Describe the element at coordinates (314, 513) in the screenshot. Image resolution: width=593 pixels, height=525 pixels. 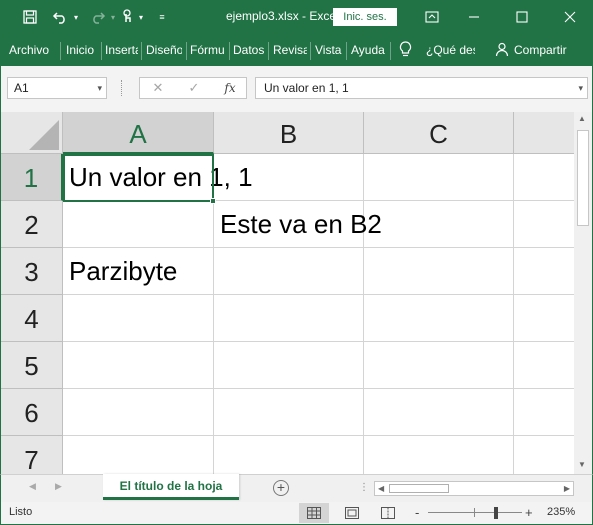
I see `normal-view-icon` at that location.